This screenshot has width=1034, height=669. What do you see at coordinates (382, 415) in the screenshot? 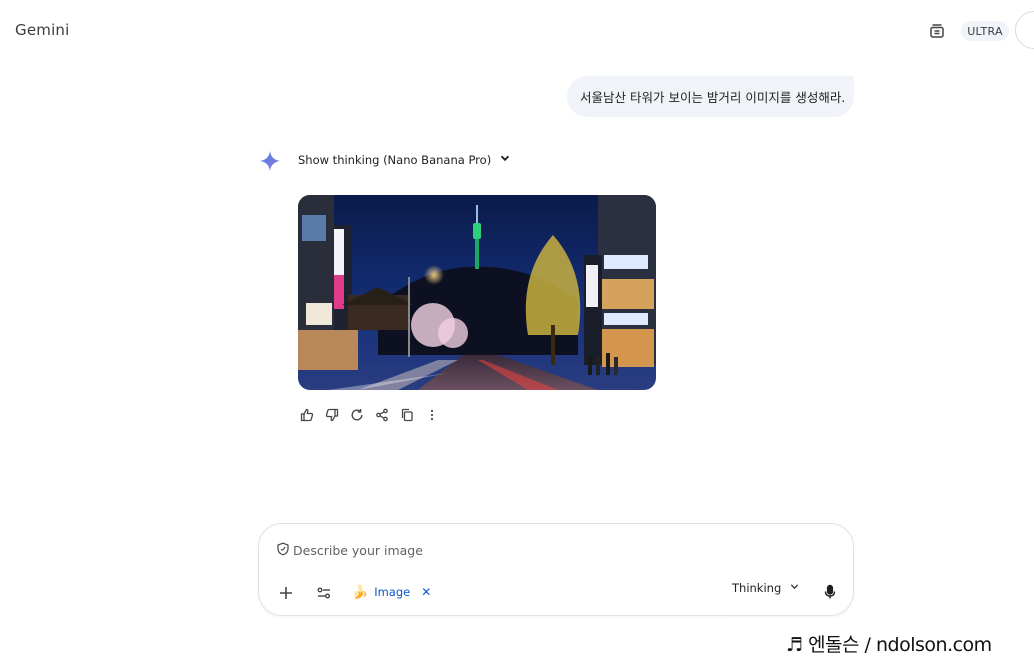
I see `share-icon` at bounding box center [382, 415].